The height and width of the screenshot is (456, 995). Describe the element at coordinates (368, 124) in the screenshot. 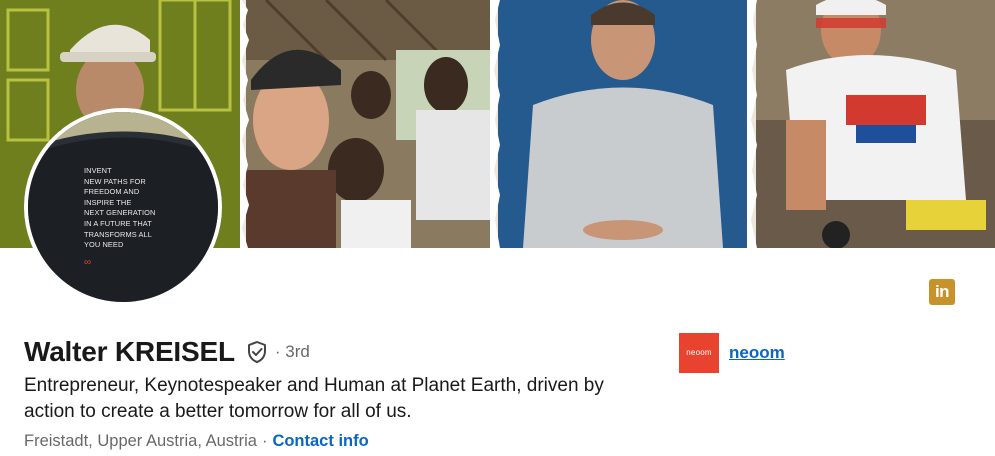

I see `banner-photo-group` at that location.